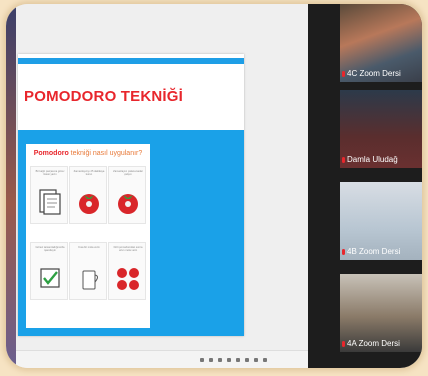 Image resolution: width=428 pixels, height=376 pixels. I want to click on step-cell-6: Dört pomodorodan sonra uzun mola verin, so click(127, 271).